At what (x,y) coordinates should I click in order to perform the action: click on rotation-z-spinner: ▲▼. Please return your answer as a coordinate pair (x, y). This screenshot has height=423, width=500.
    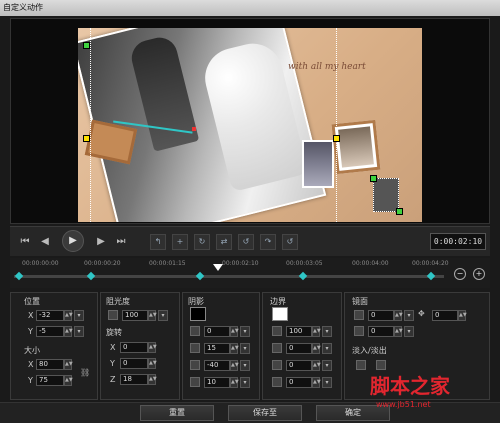
    Looking at the image, I should click on (152, 379).